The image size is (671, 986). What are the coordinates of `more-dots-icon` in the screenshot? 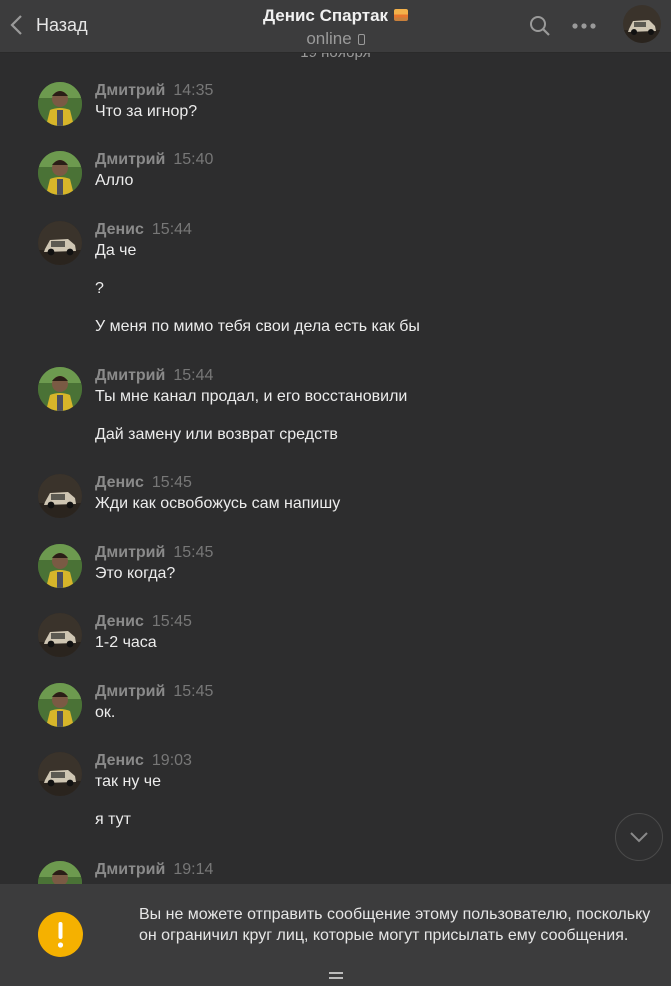 It's located at (584, 26).